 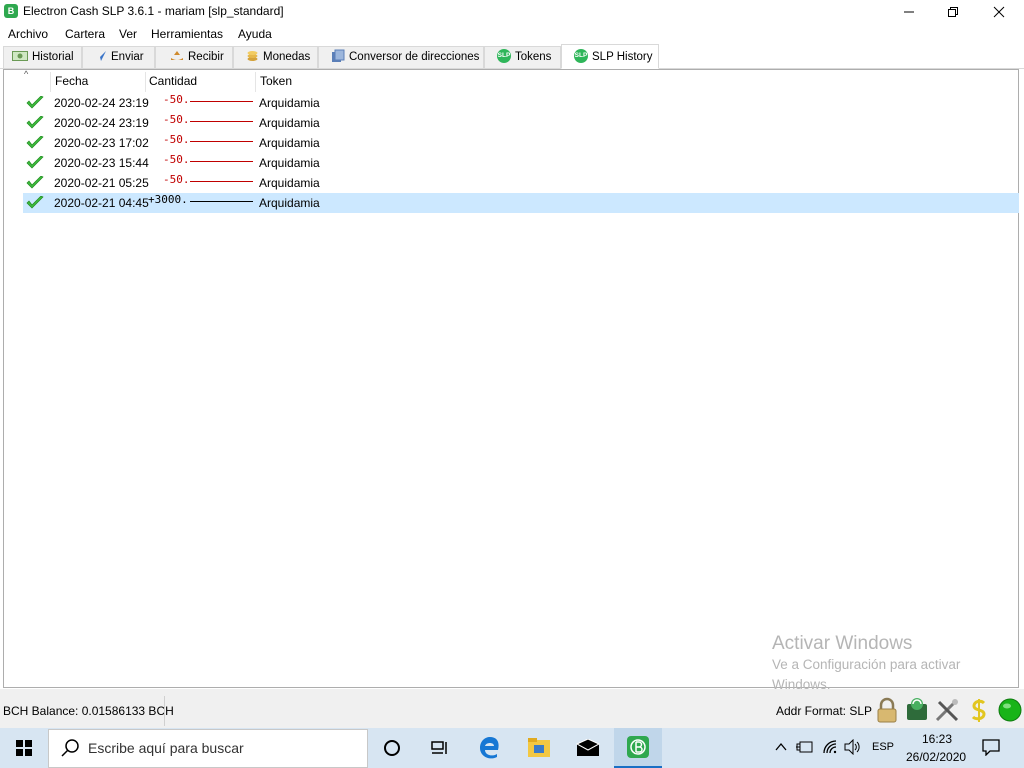 I want to click on address-format-button: Addr Format: SLP, so click(x=824, y=711).